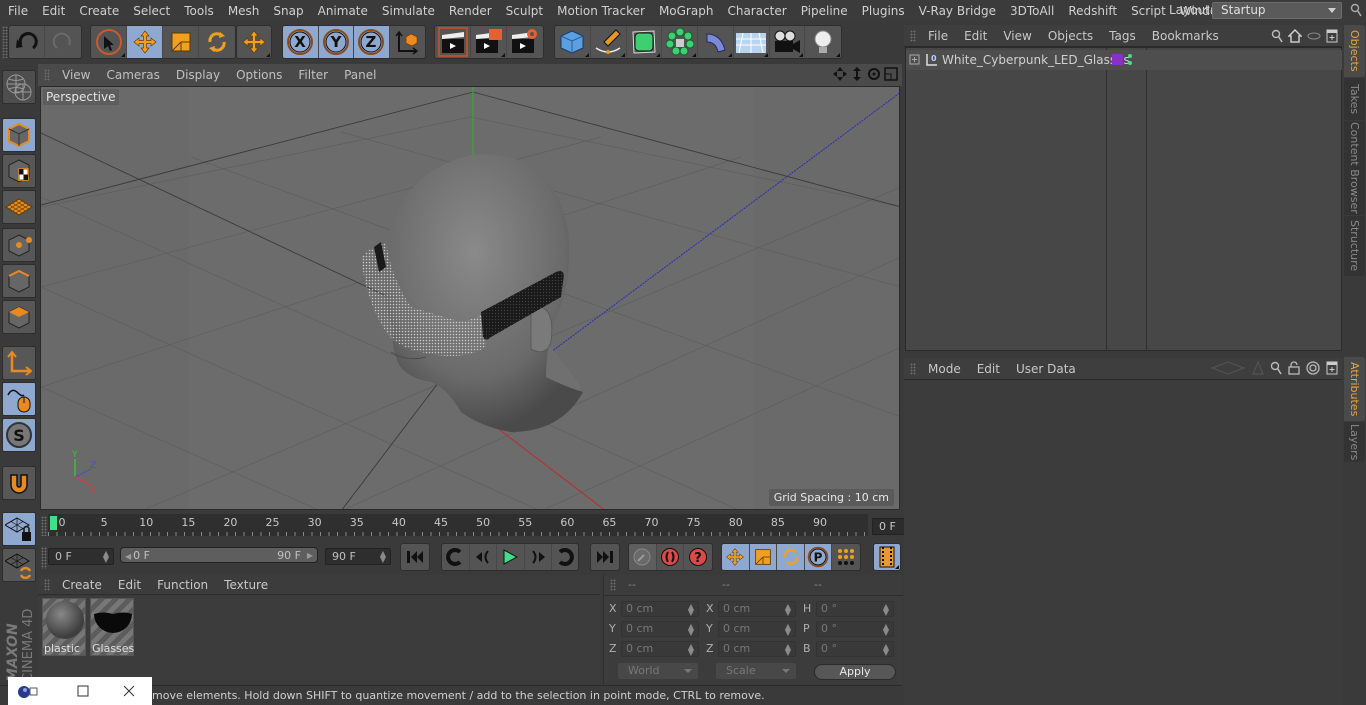 Image resolution: width=1366 pixels, height=705 pixels. I want to click on maximize-view-icon, so click(891, 74).